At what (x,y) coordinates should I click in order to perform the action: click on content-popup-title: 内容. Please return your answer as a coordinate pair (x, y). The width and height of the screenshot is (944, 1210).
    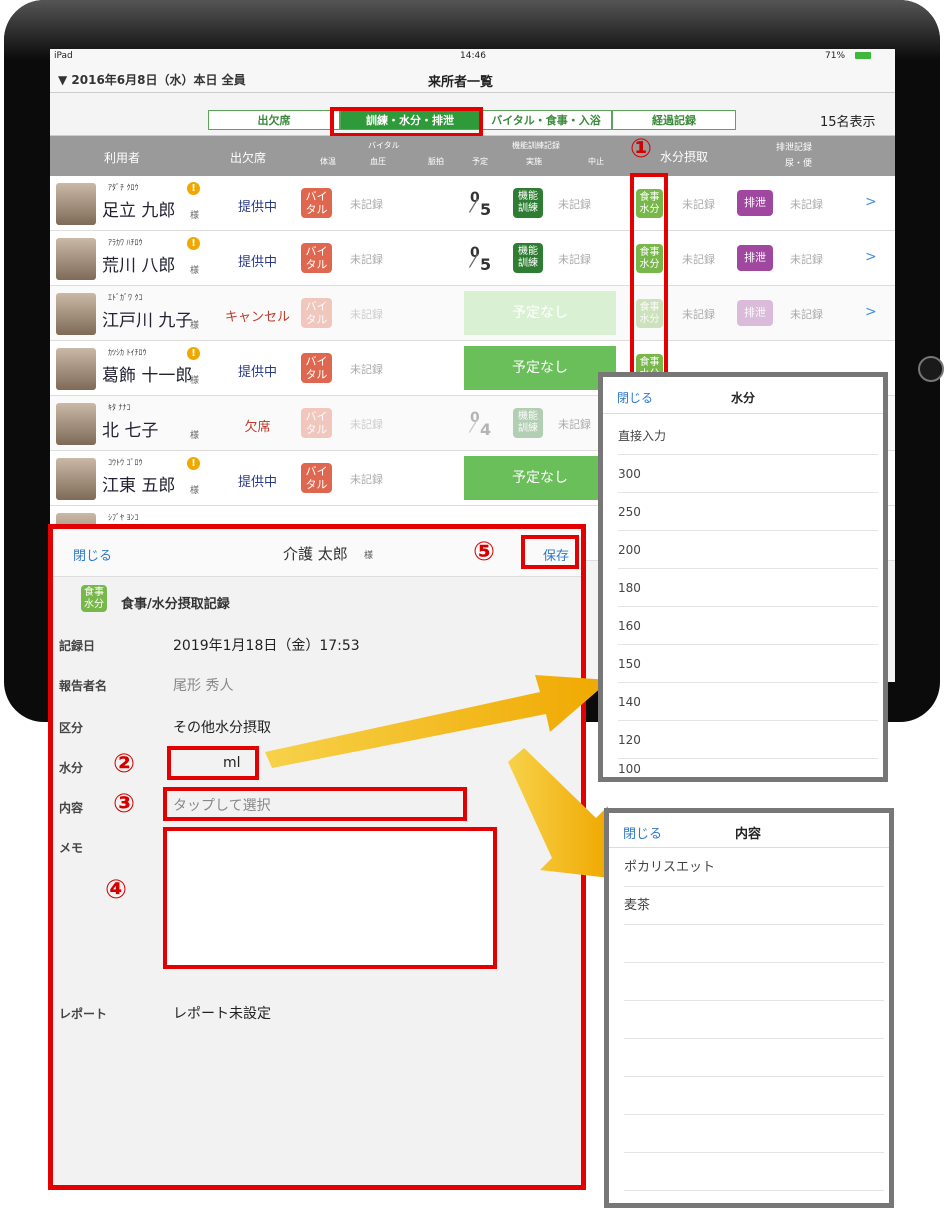
    Looking at the image, I should click on (748, 834).